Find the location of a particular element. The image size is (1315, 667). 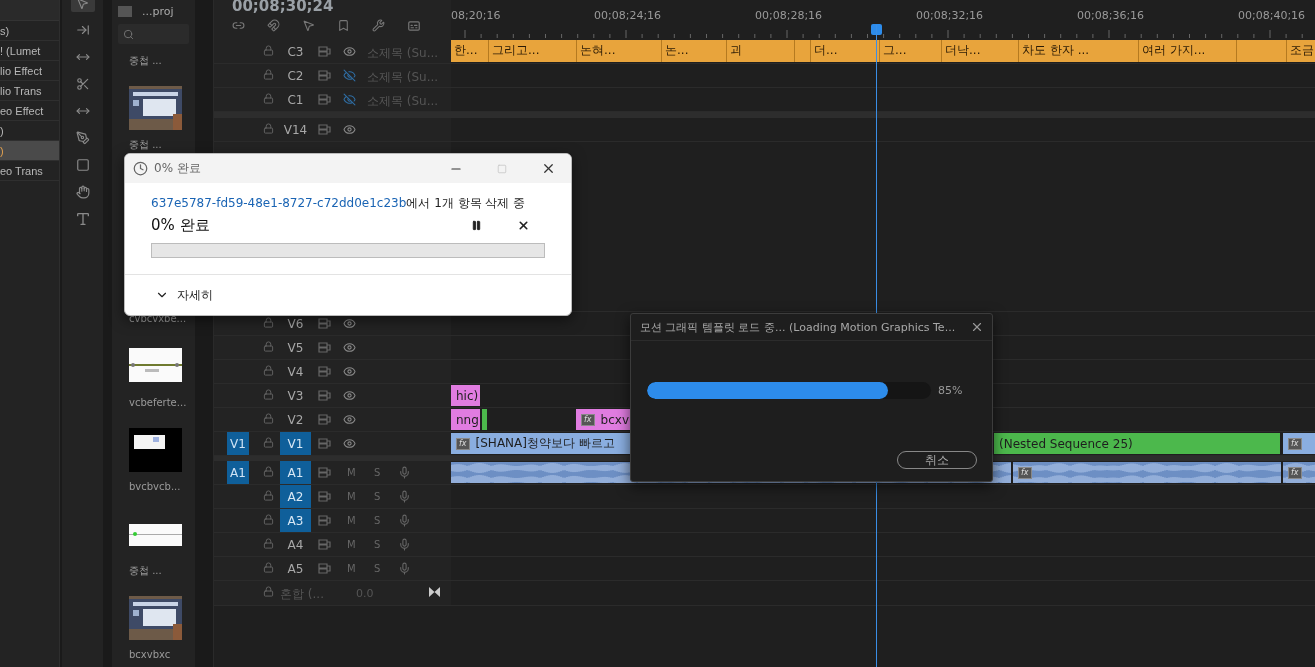

source-patch: A1 is located at coordinates (238, 472).